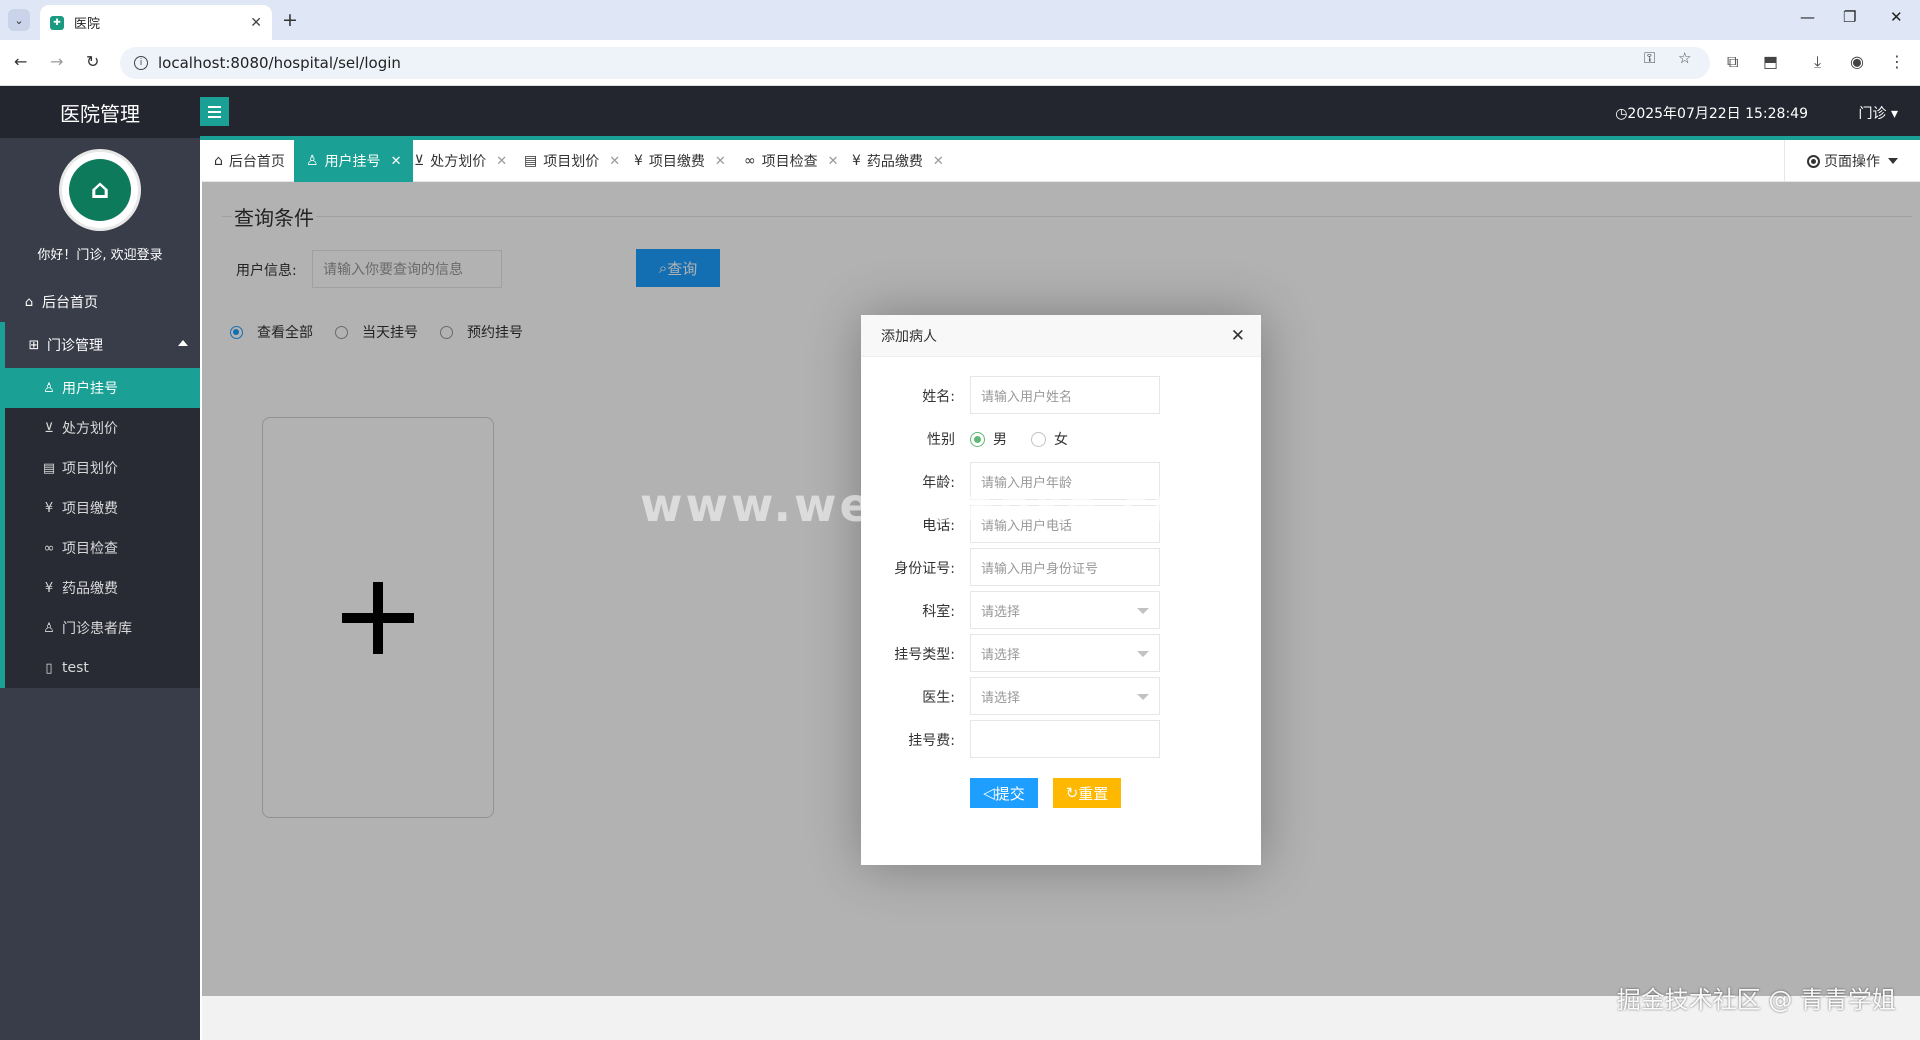  I want to click on back-button: ←, so click(20, 61).